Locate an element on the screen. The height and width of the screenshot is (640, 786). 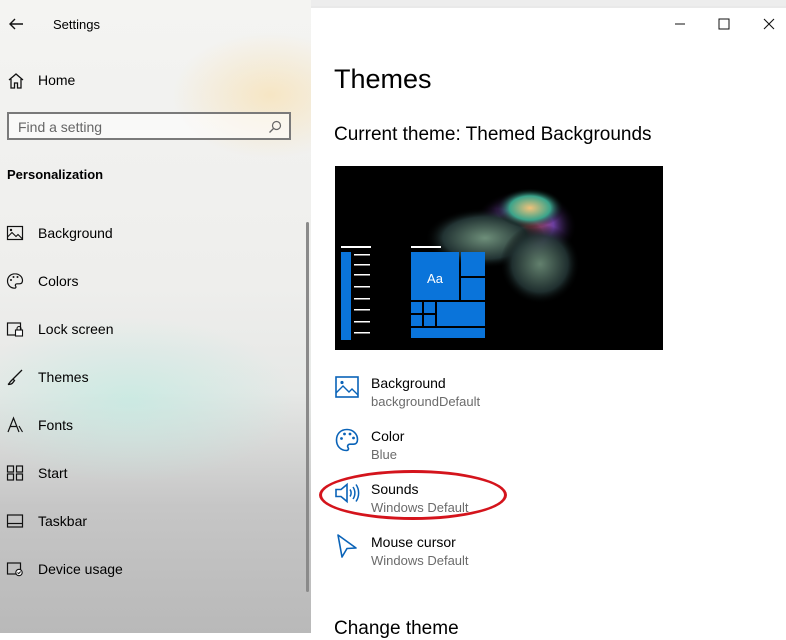
property-title: Color is located at coordinates (388, 436).